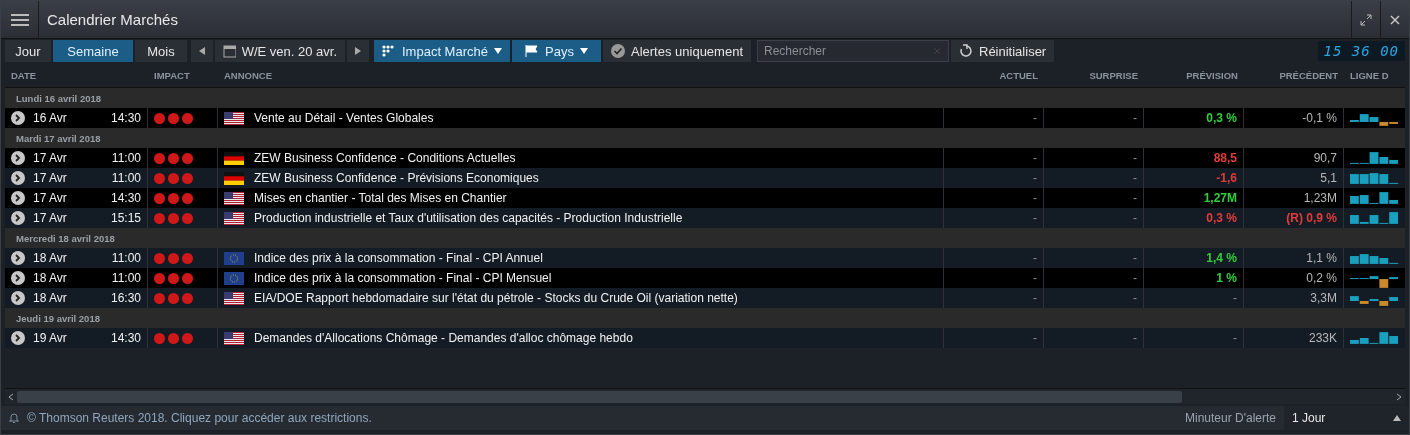 The image size is (1410, 435). Describe the element at coordinates (1374, 75) in the screenshot. I see `column-header: LIGNE D` at that location.